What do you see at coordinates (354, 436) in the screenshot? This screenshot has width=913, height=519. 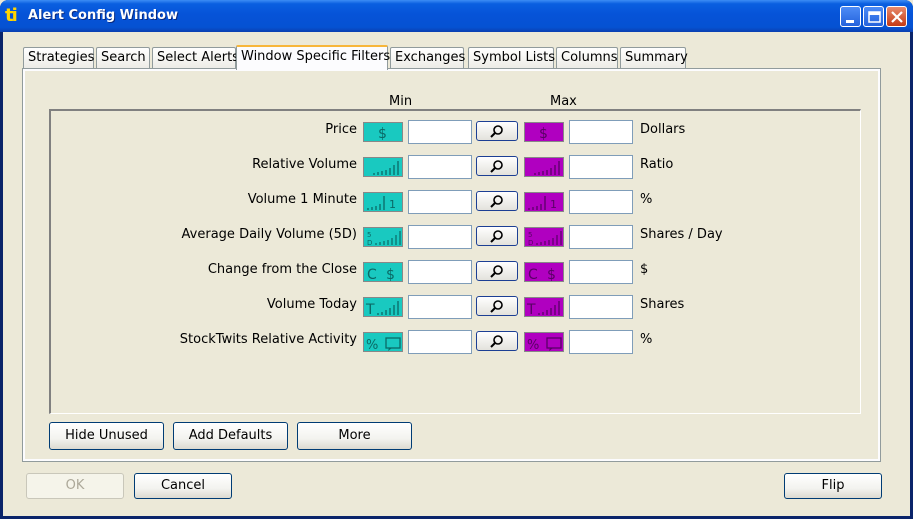 I see `more-button: More` at bounding box center [354, 436].